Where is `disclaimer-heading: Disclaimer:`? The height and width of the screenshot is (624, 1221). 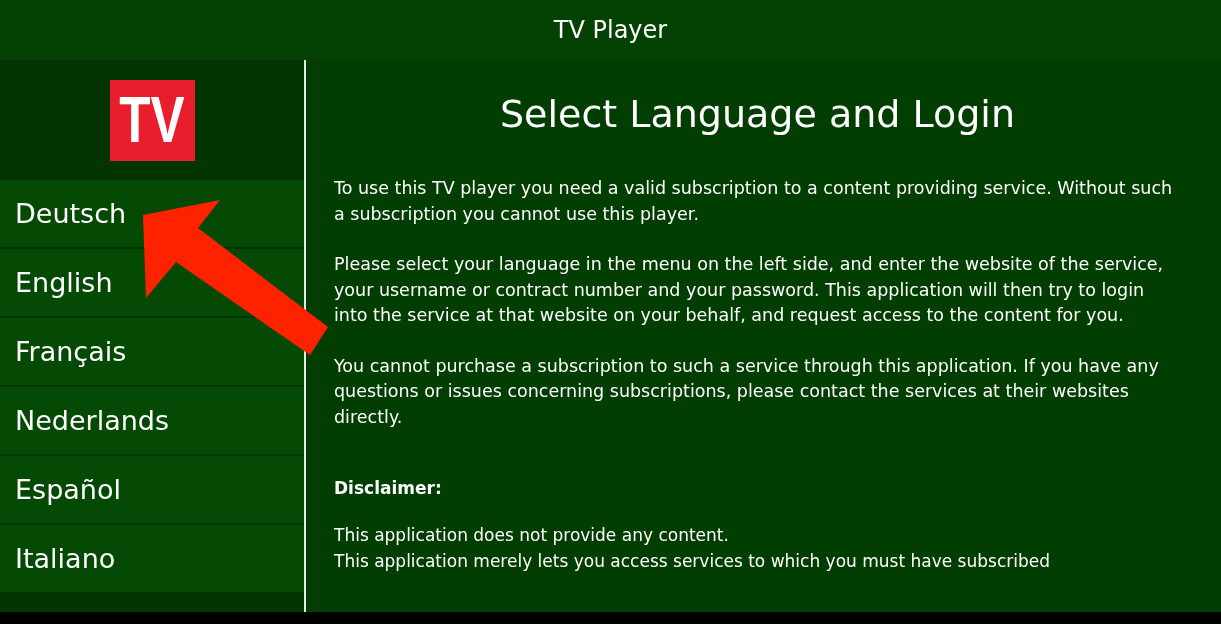 disclaimer-heading: Disclaimer: is located at coordinates (388, 488).